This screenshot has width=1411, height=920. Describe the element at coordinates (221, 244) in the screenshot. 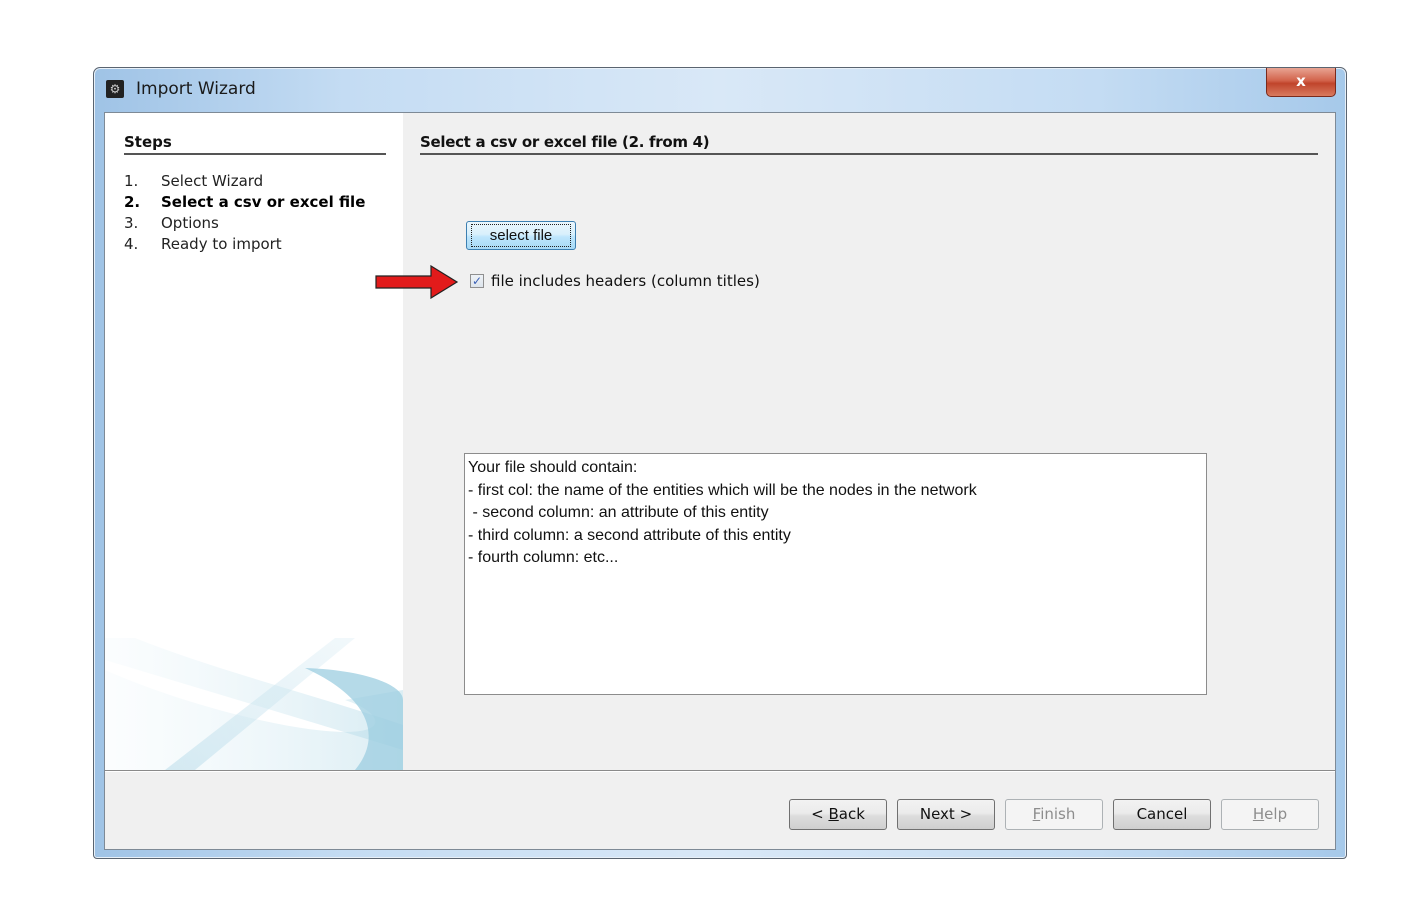

I see `step-label: Ready to import` at that location.